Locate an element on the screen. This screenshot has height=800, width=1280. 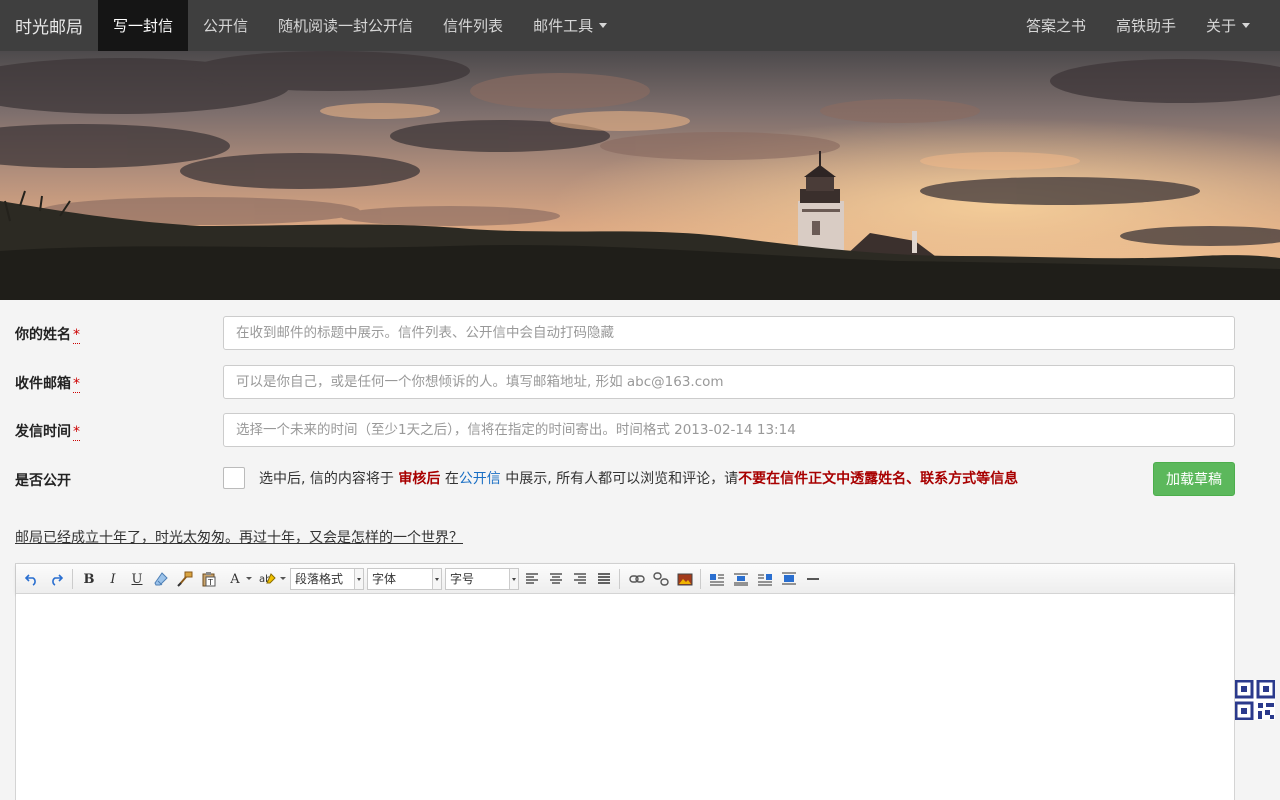
public-text-2: 在 is located at coordinates (451, 479).